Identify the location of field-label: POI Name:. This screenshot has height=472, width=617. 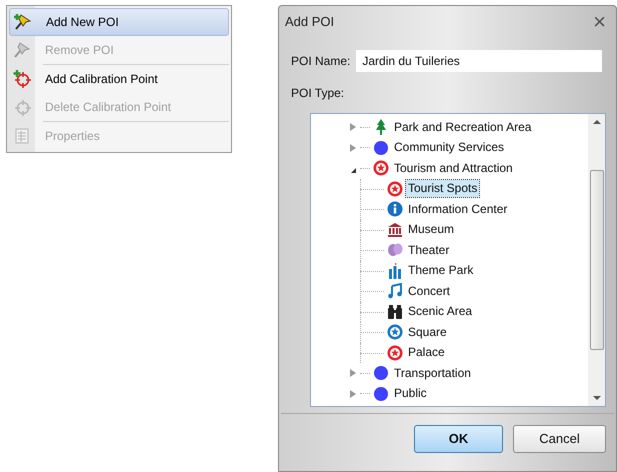
(320, 61).